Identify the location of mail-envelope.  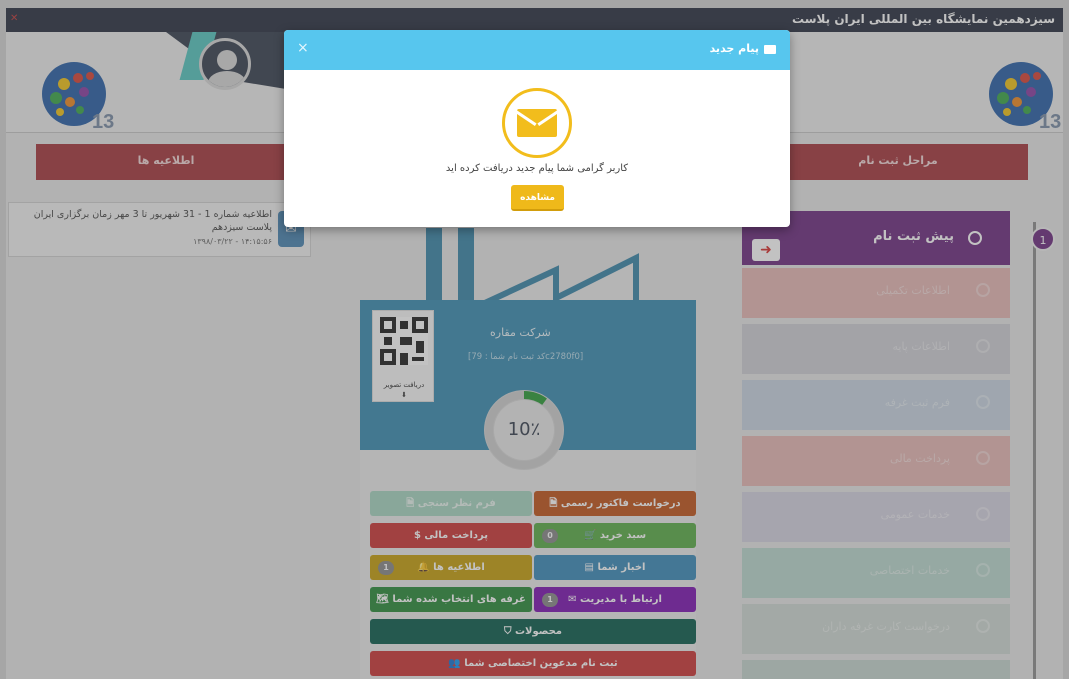
(537, 123).